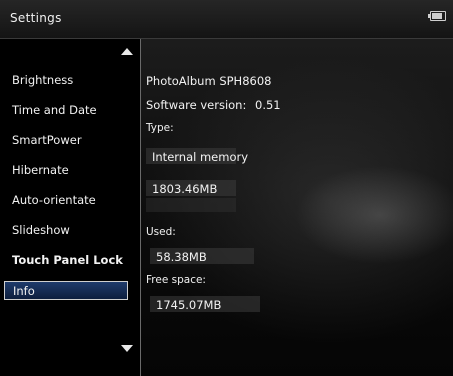  What do you see at coordinates (181, 257) in the screenshot?
I see `used-value: 58.38MB` at bounding box center [181, 257].